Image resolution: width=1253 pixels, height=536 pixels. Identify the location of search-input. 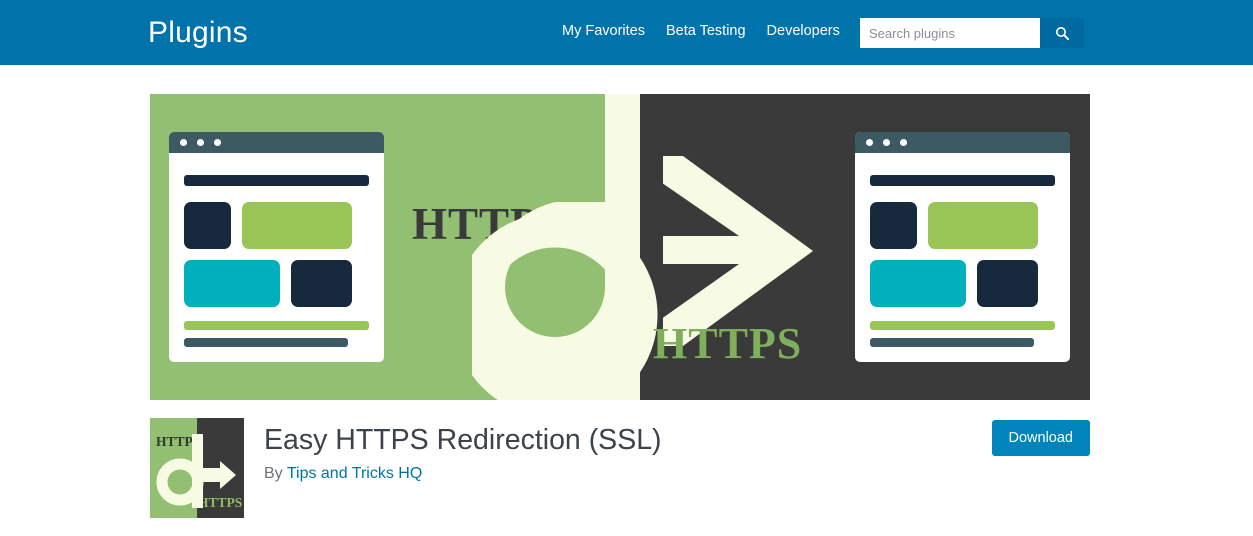
(950, 33).